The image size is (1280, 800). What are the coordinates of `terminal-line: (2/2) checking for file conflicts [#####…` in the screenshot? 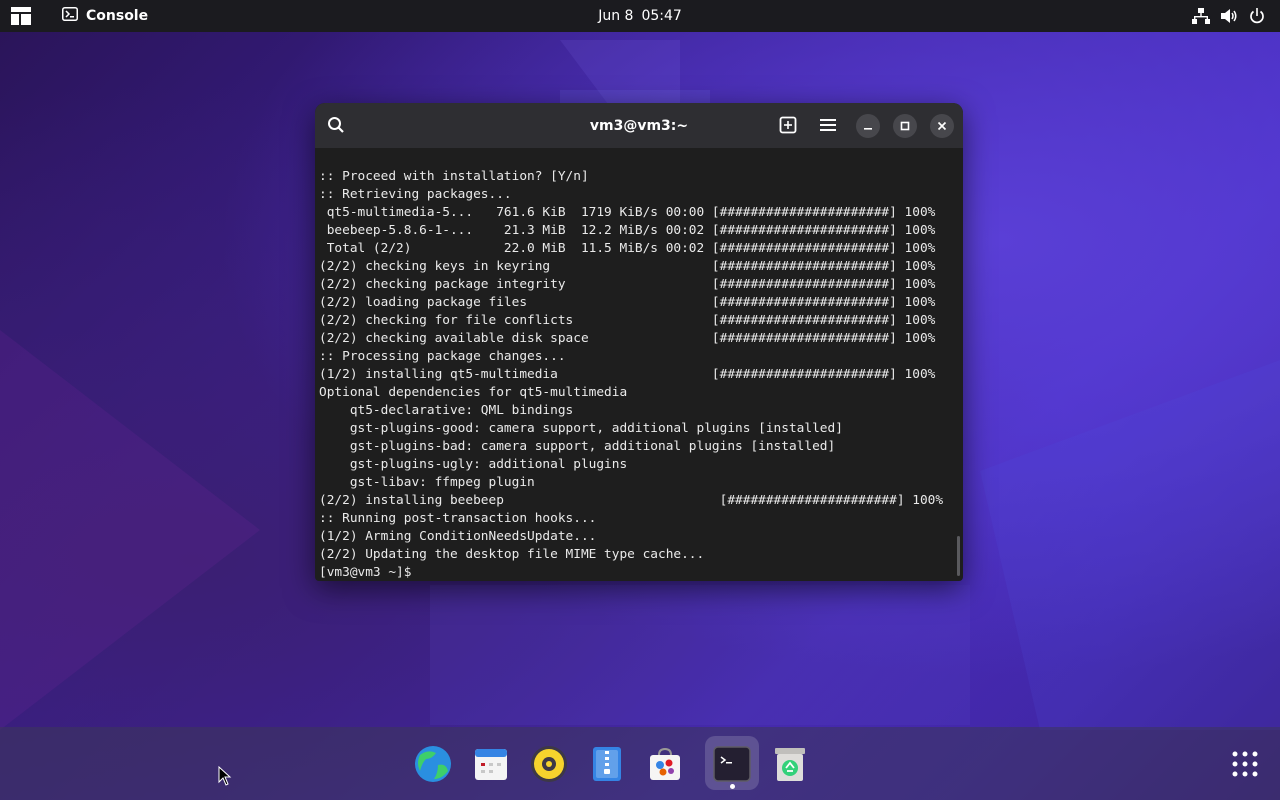 It's located at (627, 320).